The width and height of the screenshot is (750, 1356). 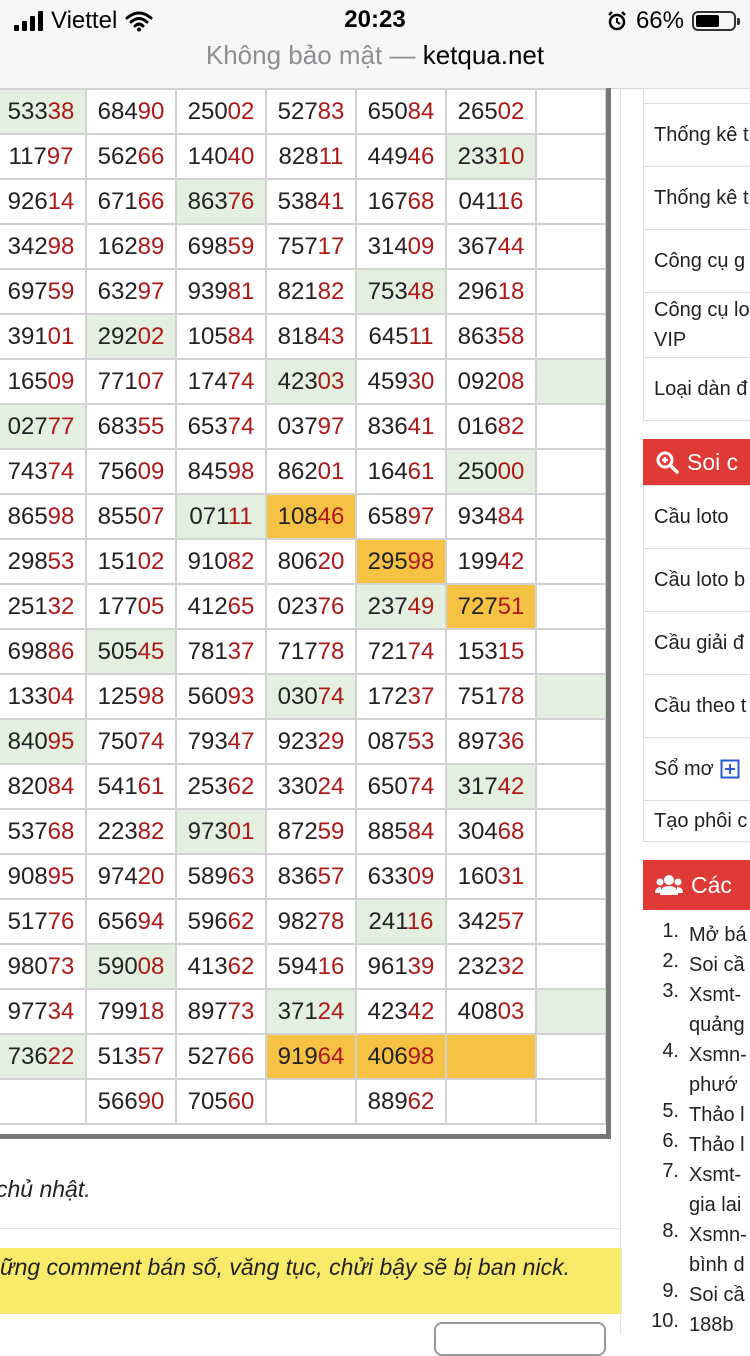 I want to click on result-cell: 75717, so click(x=311, y=246).